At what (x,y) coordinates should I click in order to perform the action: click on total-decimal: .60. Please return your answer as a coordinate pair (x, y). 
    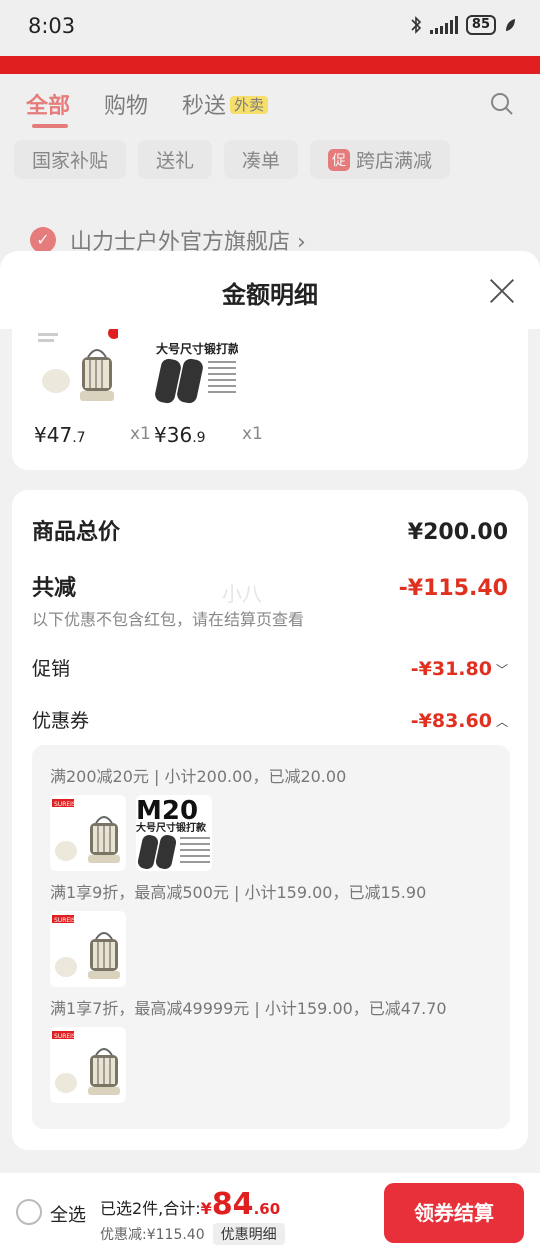
    Looking at the image, I should click on (267, 1209).